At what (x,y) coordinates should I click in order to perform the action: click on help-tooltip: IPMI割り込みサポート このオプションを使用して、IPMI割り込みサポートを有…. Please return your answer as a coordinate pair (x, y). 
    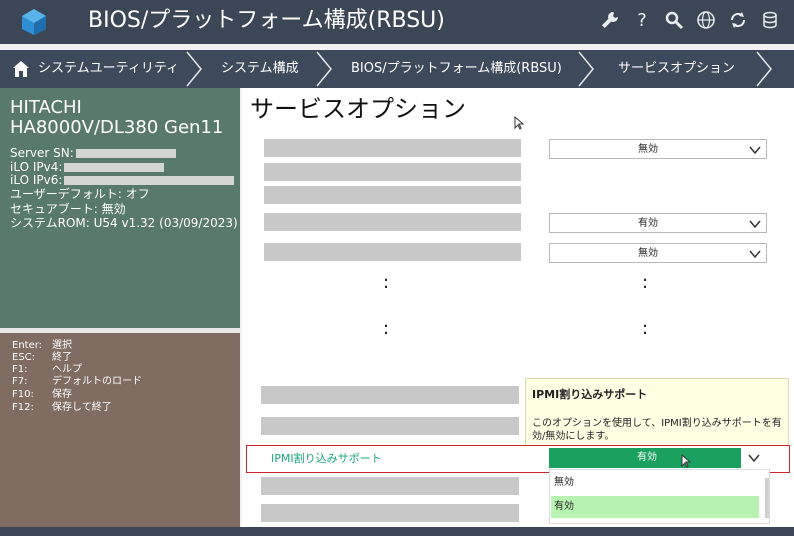
    Looking at the image, I should click on (657, 412).